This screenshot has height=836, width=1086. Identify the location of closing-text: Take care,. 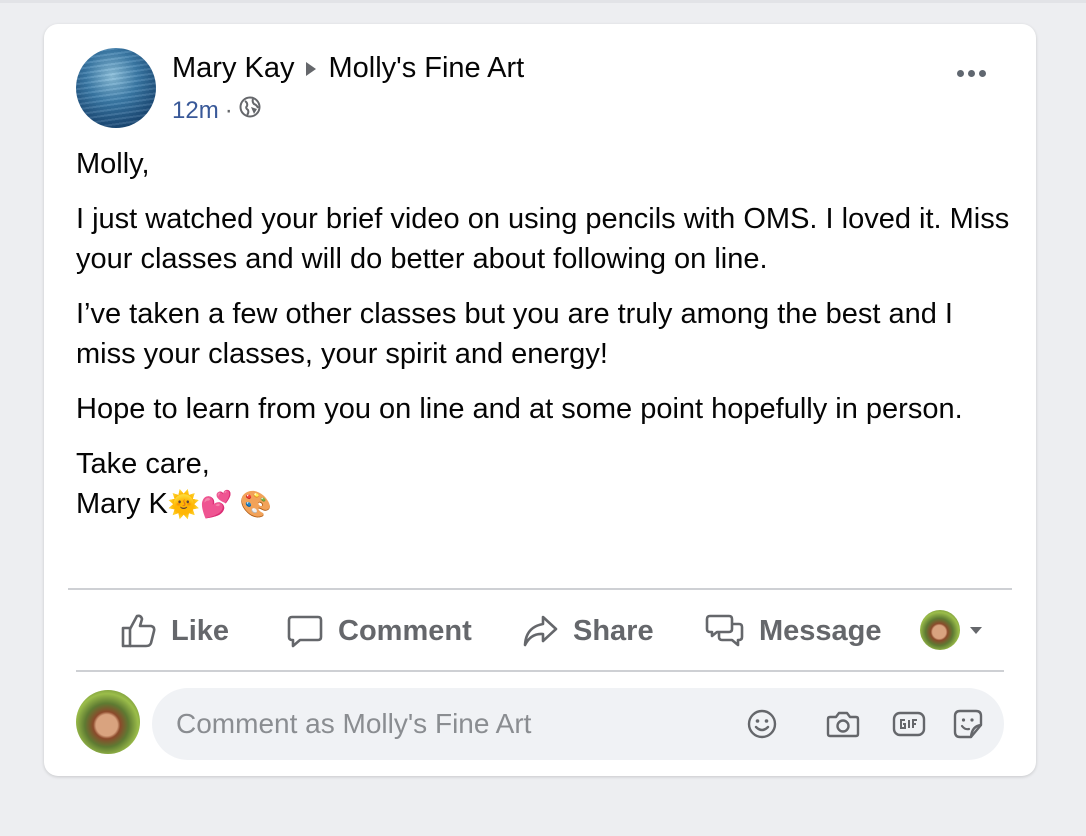
(143, 464).